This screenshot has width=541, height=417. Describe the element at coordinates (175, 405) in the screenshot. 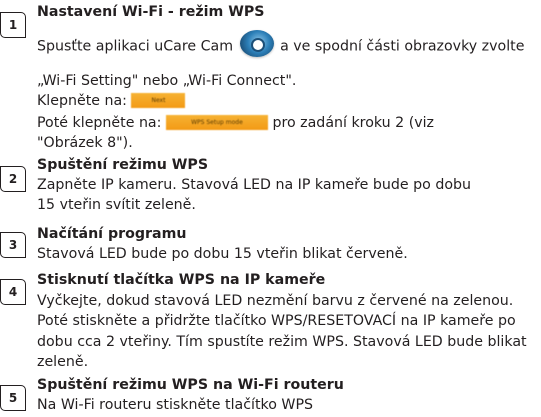

I see `step-5-line-1: Na Wi-Fi routeru stiskněte tlačítko WPS` at that location.